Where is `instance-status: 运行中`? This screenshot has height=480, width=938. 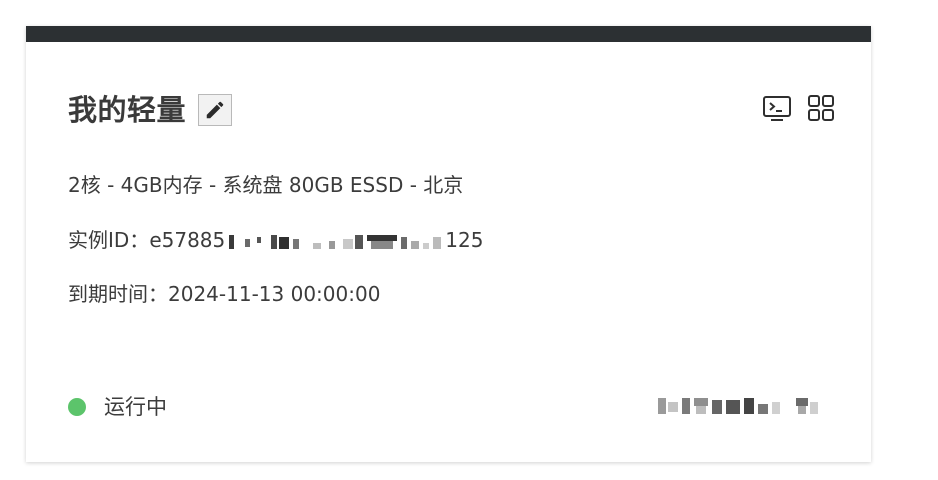 instance-status: 运行中 is located at coordinates (117, 407).